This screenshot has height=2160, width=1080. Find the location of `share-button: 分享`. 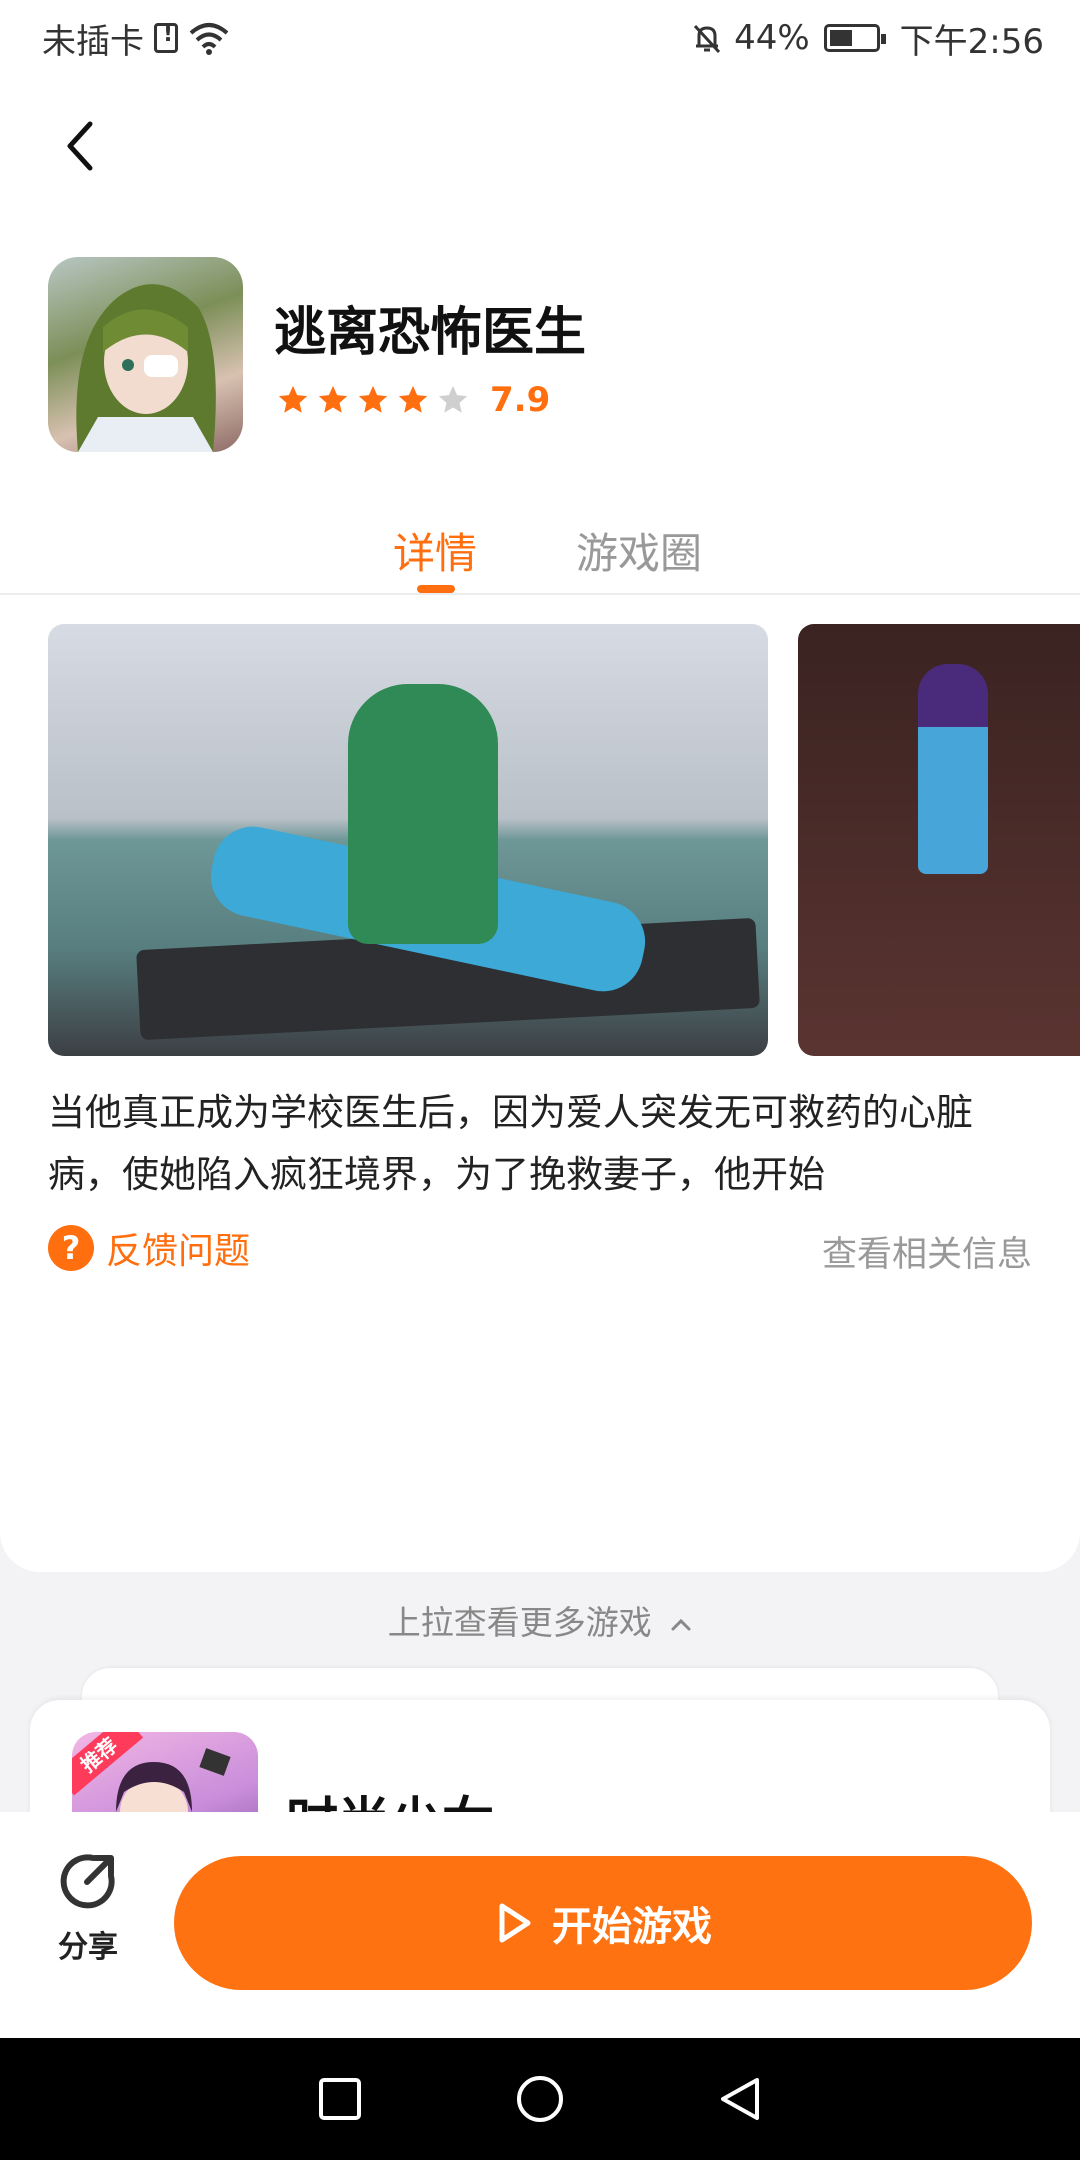

share-button: 分享 is located at coordinates (88, 1908).